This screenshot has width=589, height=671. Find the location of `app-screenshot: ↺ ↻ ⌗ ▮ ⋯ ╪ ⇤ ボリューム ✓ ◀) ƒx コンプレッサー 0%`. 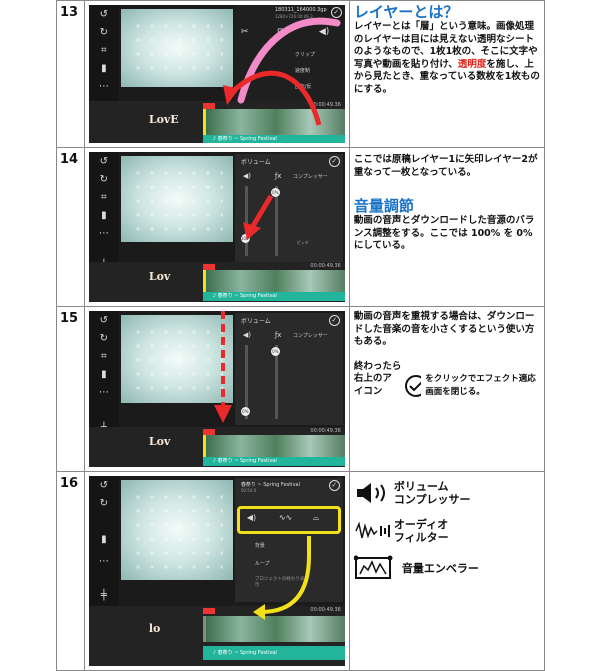

app-screenshot: ↺ ↻ ⌗ ▮ ⋯ ╪ ⇤ ボリューム ✓ ◀) ƒx コンプレッサー 0% is located at coordinates (216, 389).